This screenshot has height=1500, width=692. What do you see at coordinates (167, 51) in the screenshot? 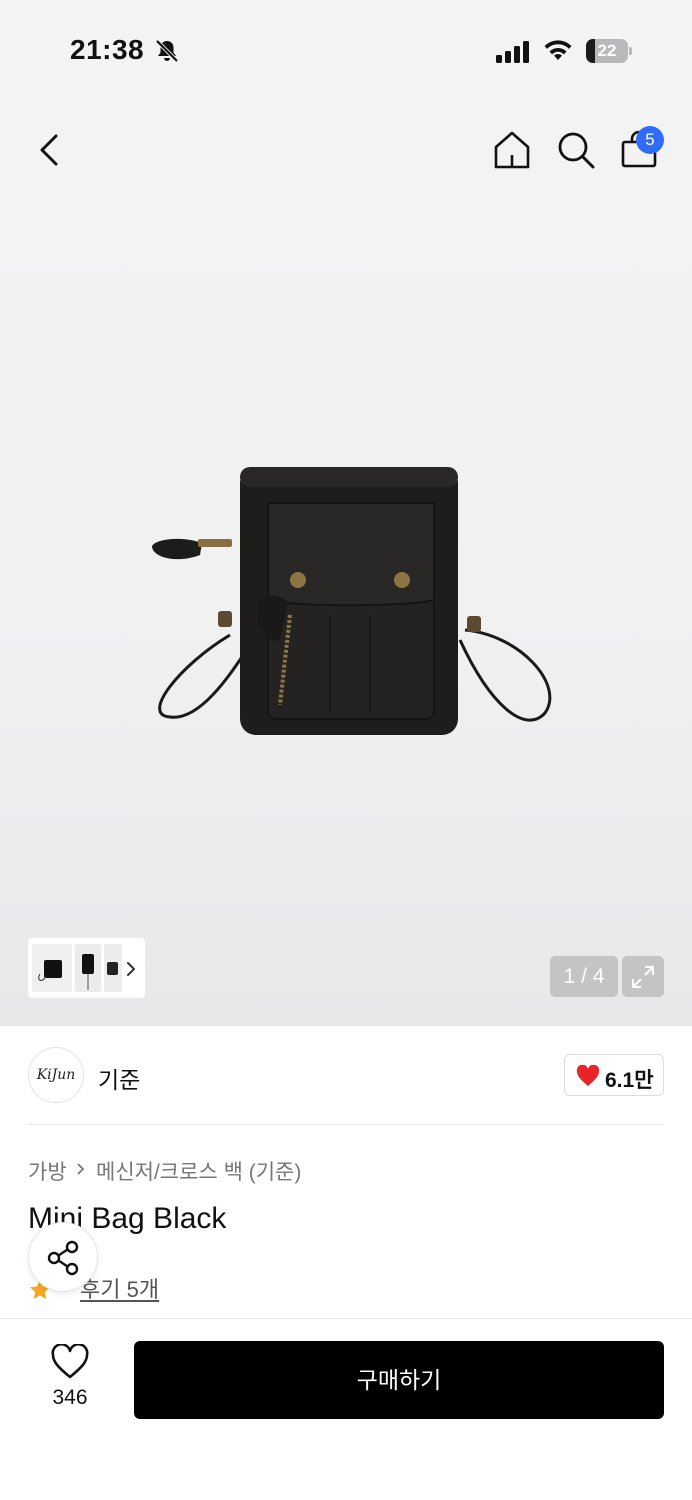
I see `bell-muted-icon` at bounding box center [167, 51].